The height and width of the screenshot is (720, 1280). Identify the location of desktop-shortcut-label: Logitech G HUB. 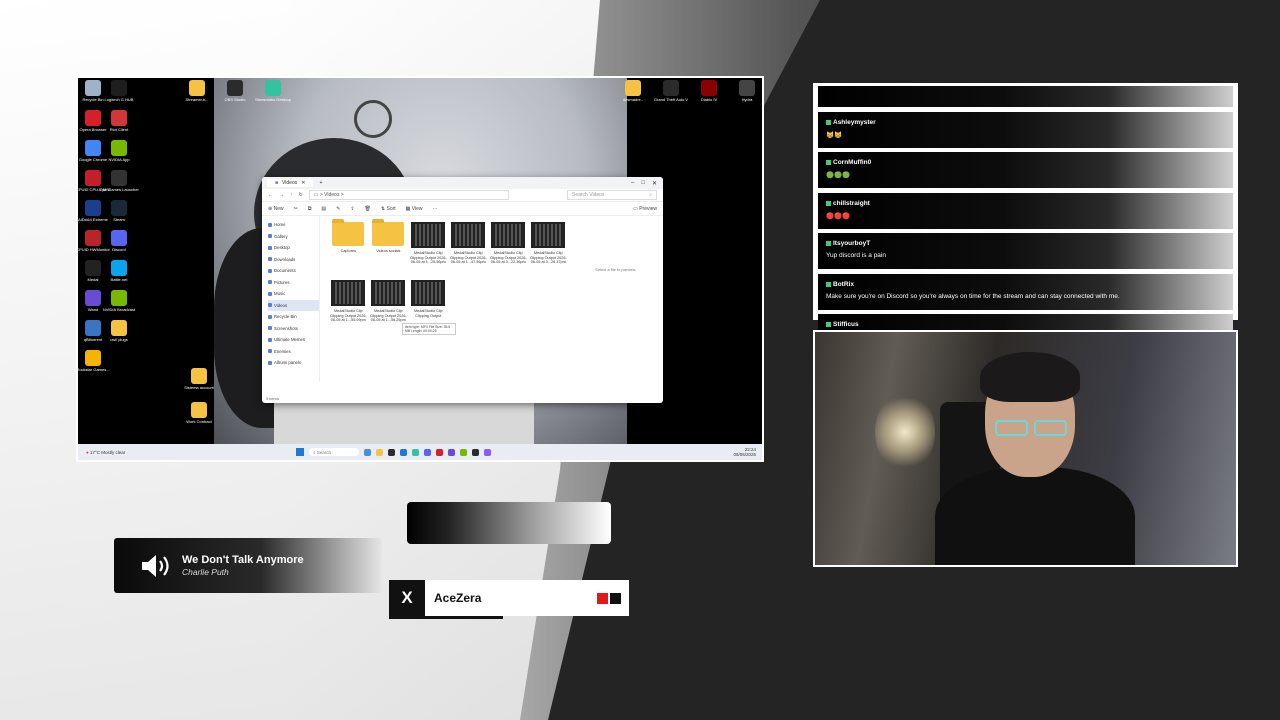
(119, 99).